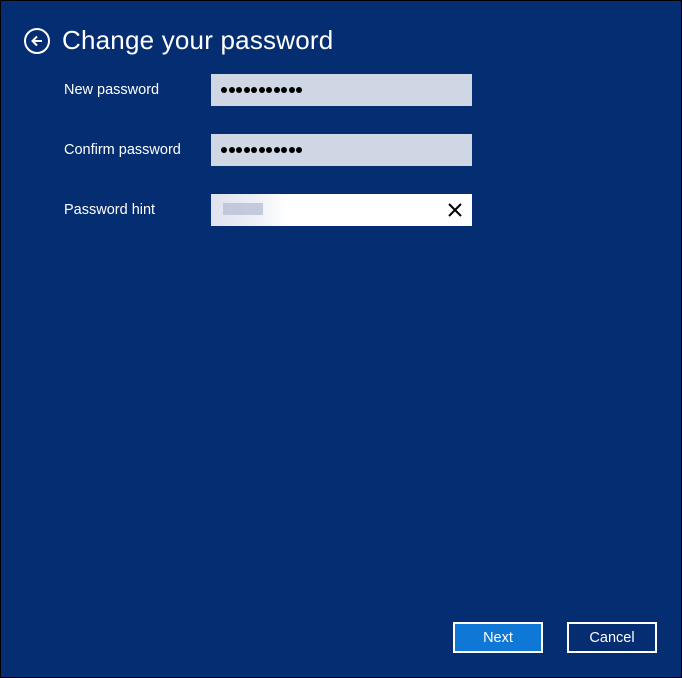  I want to click on confirm-password-row: Confirm password, so click(268, 150).